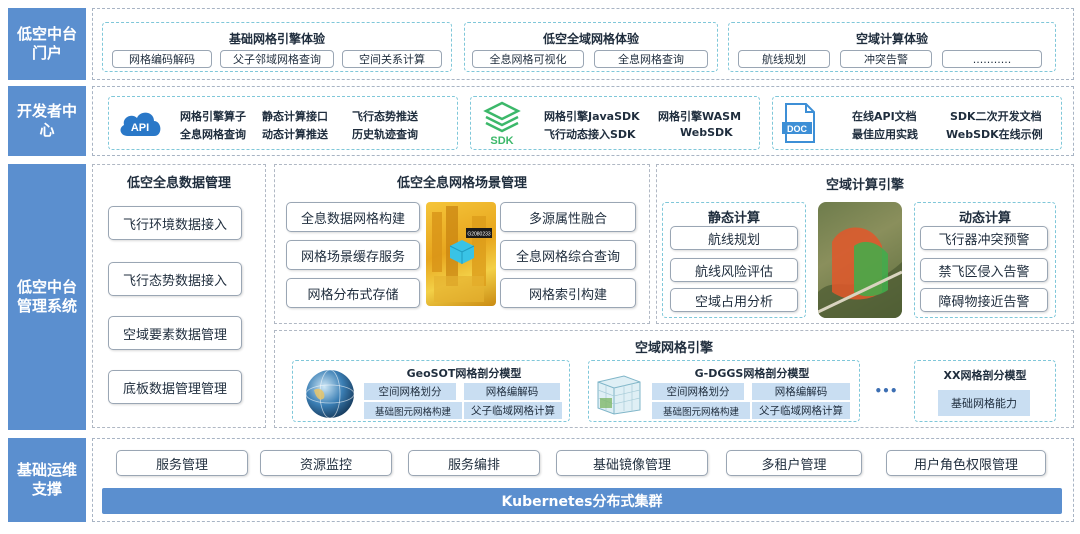 The height and width of the screenshot is (534, 1080). What do you see at coordinates (701, 410) in the screenshot?
I see `gdggs-cell: 基础图元网格构建` at bounding box center [701, 410].